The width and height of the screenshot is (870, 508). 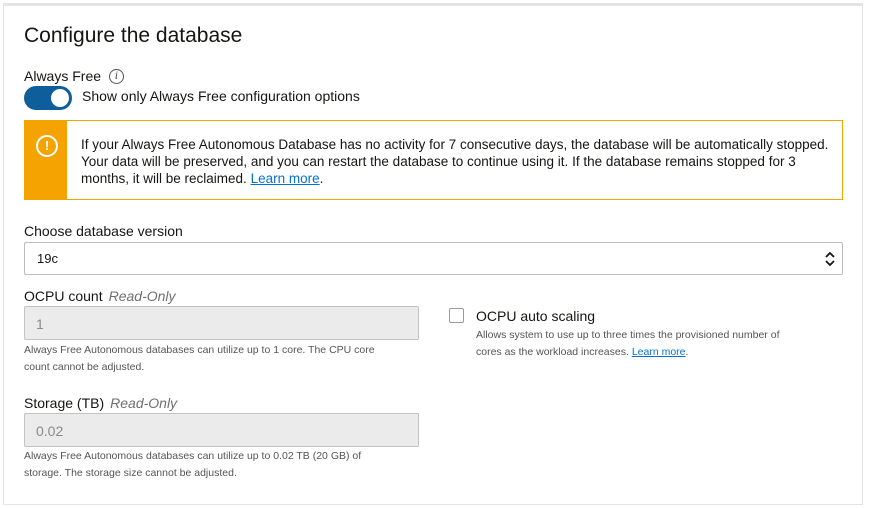 What do you see at coordinates (133, 35) in the screenshot?
I see `section-title: Configure the database` at bounding box center [133, 35].